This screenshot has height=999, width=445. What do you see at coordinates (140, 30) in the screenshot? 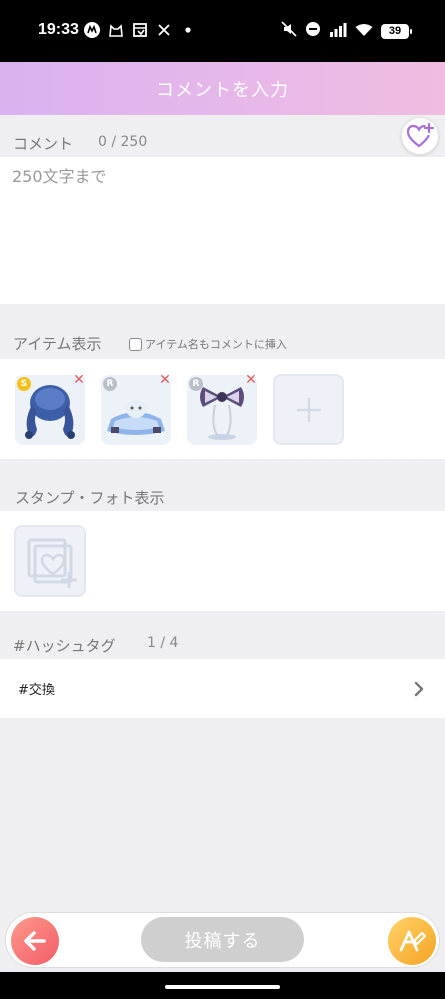
I see `box-icon` at bounding box center [140, 30].